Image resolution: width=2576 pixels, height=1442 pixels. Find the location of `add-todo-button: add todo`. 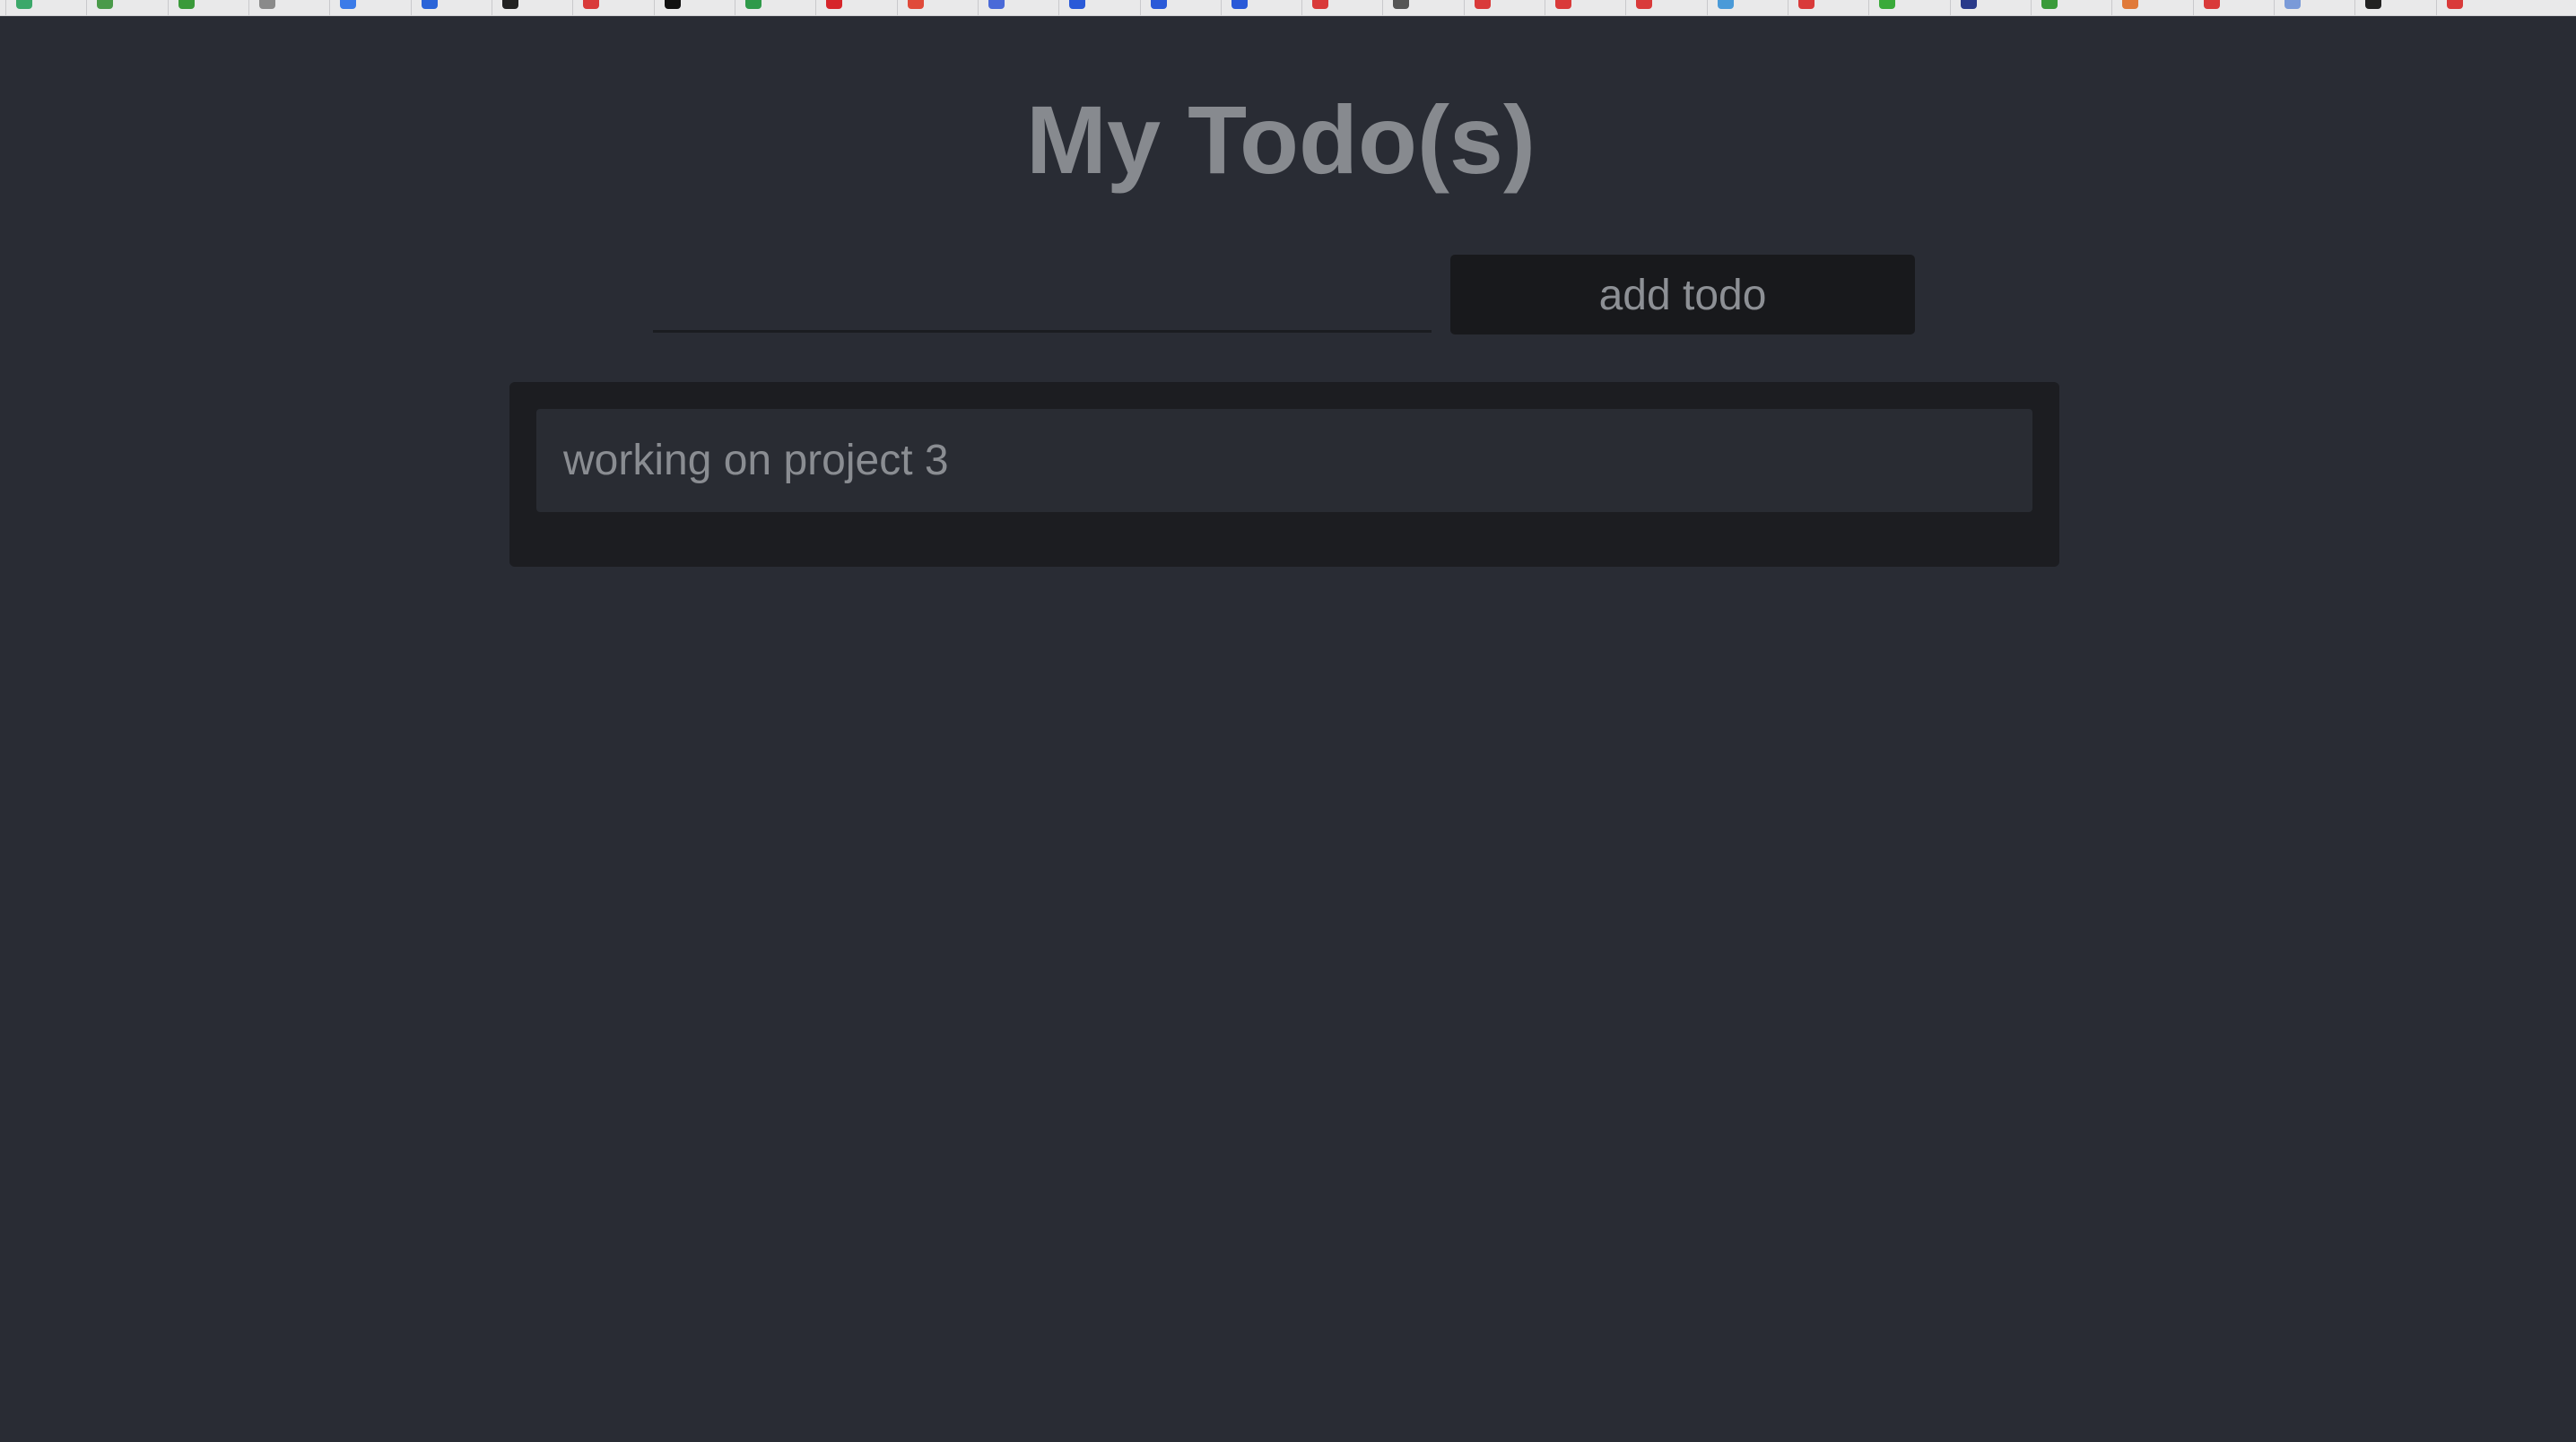

add-todo-button: add todo is located at coordinates (1682, 294).